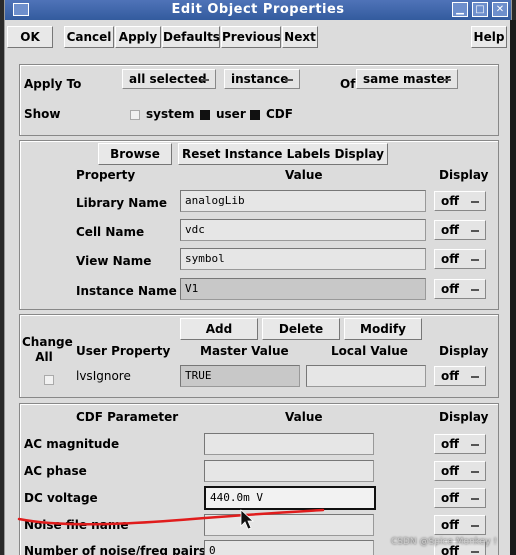 This screenshot has height=555, width=516. Describe the element at coordinates (513, 287) in the screenshot. I see `background-strip` at that location.